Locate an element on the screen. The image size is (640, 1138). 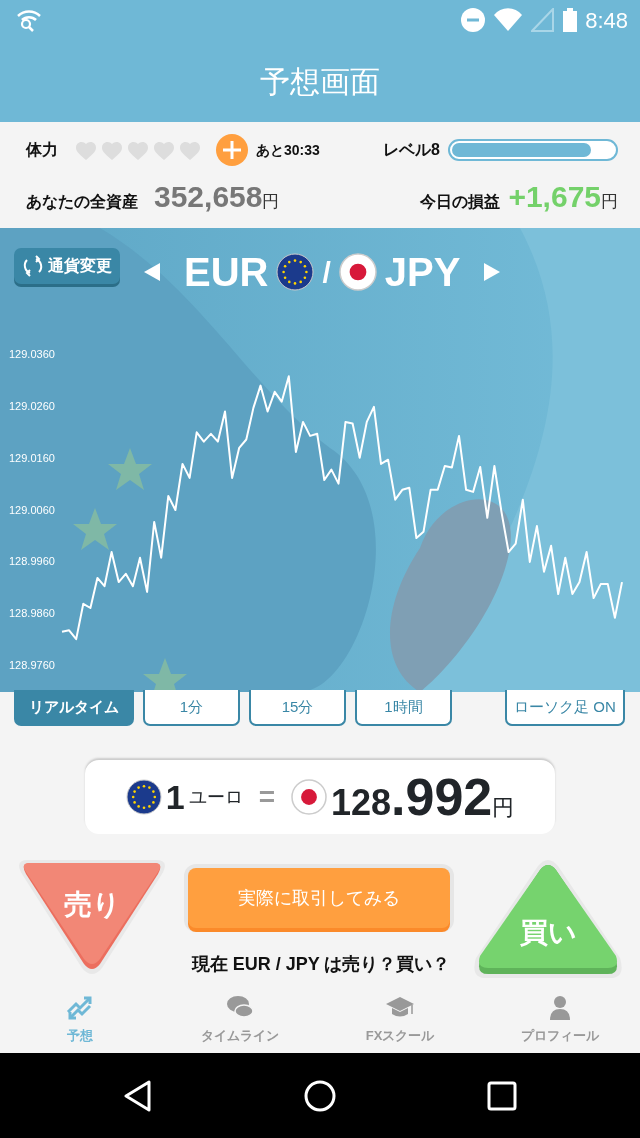
home-icon is located at coordinates (320, 1096).